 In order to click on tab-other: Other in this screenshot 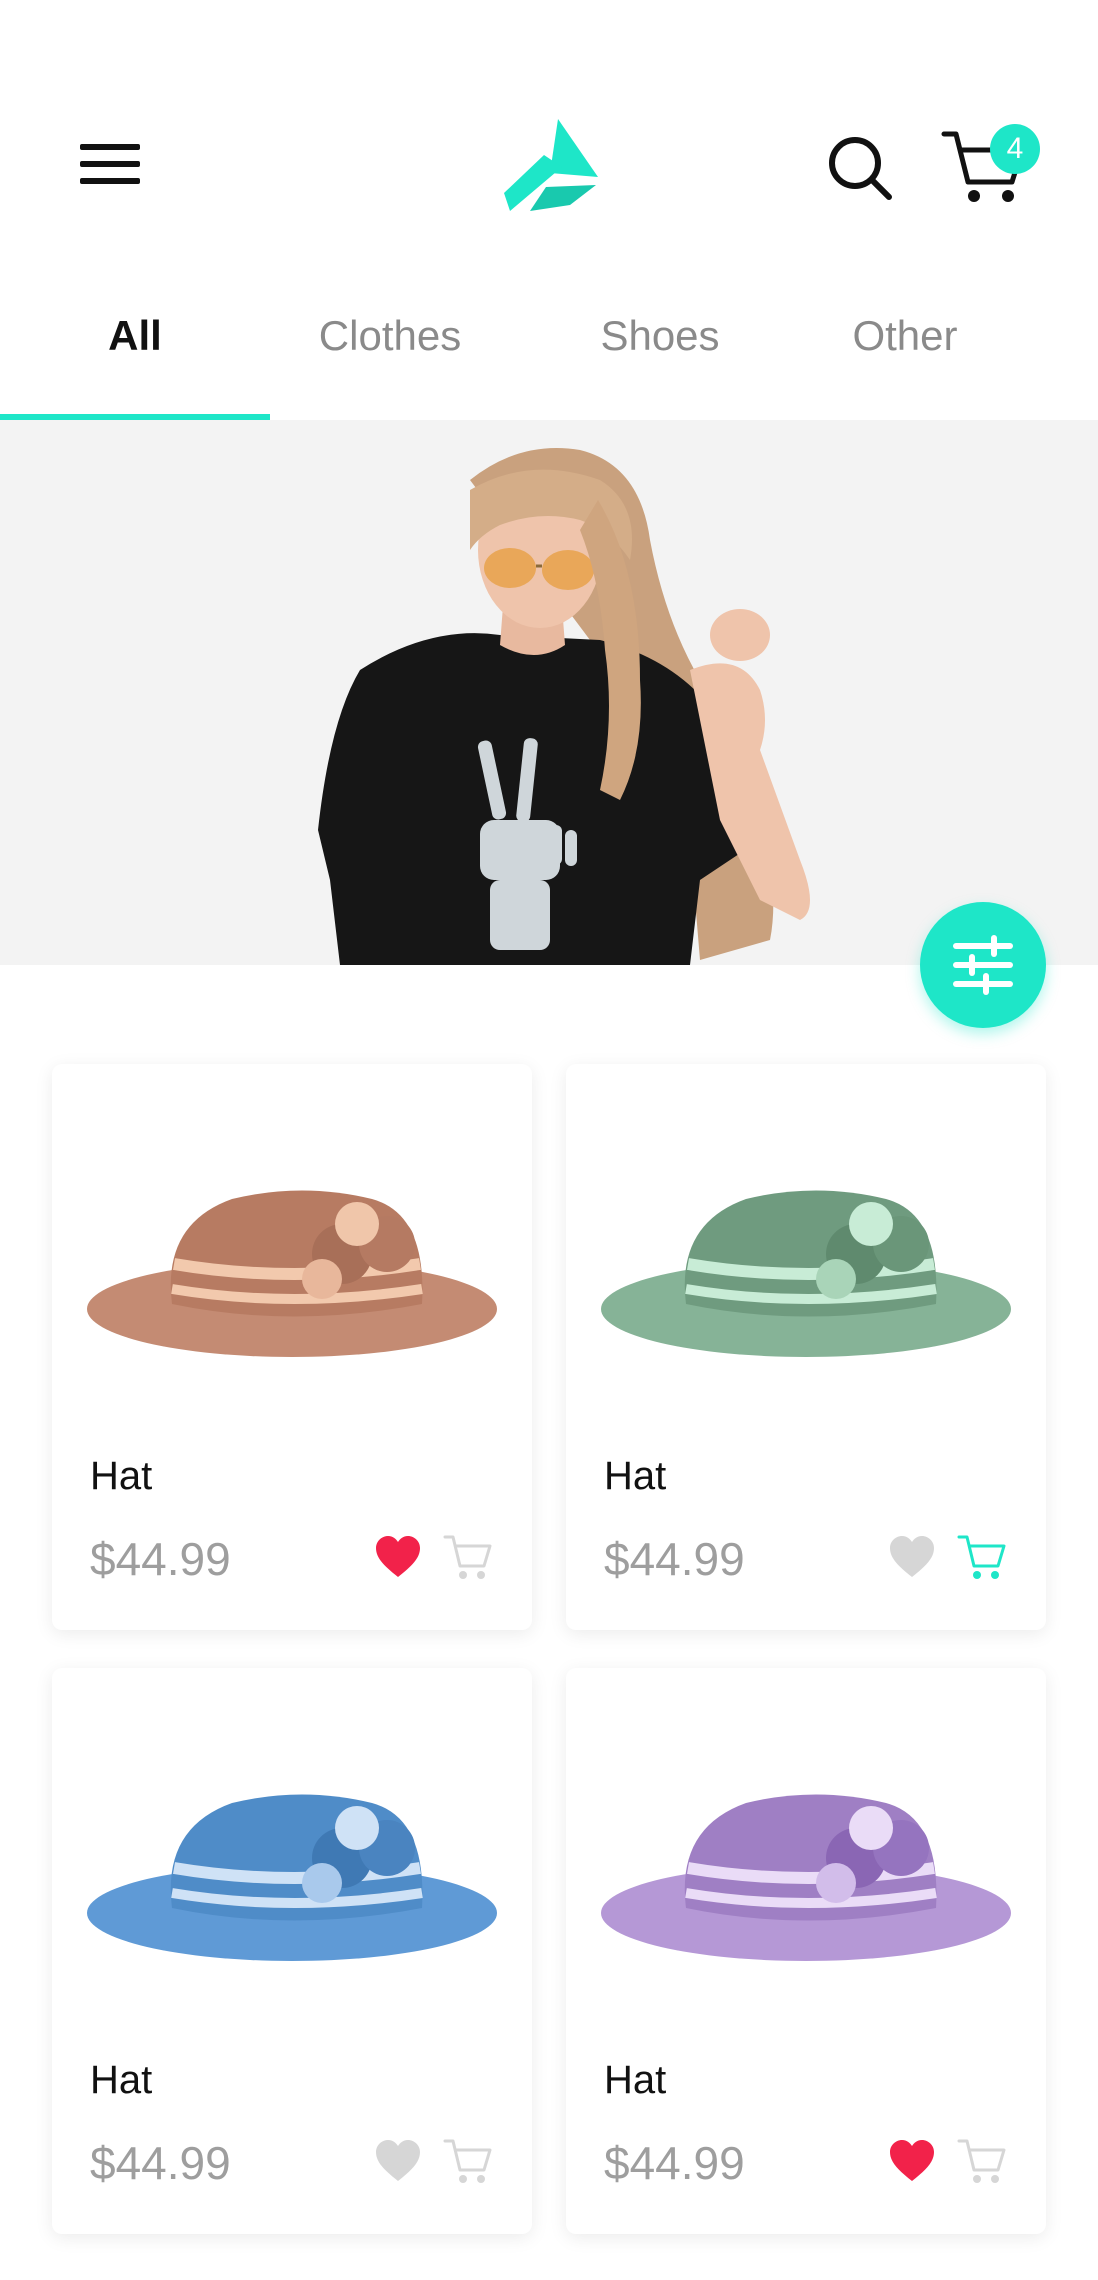, I will do `click(905, 358)`.